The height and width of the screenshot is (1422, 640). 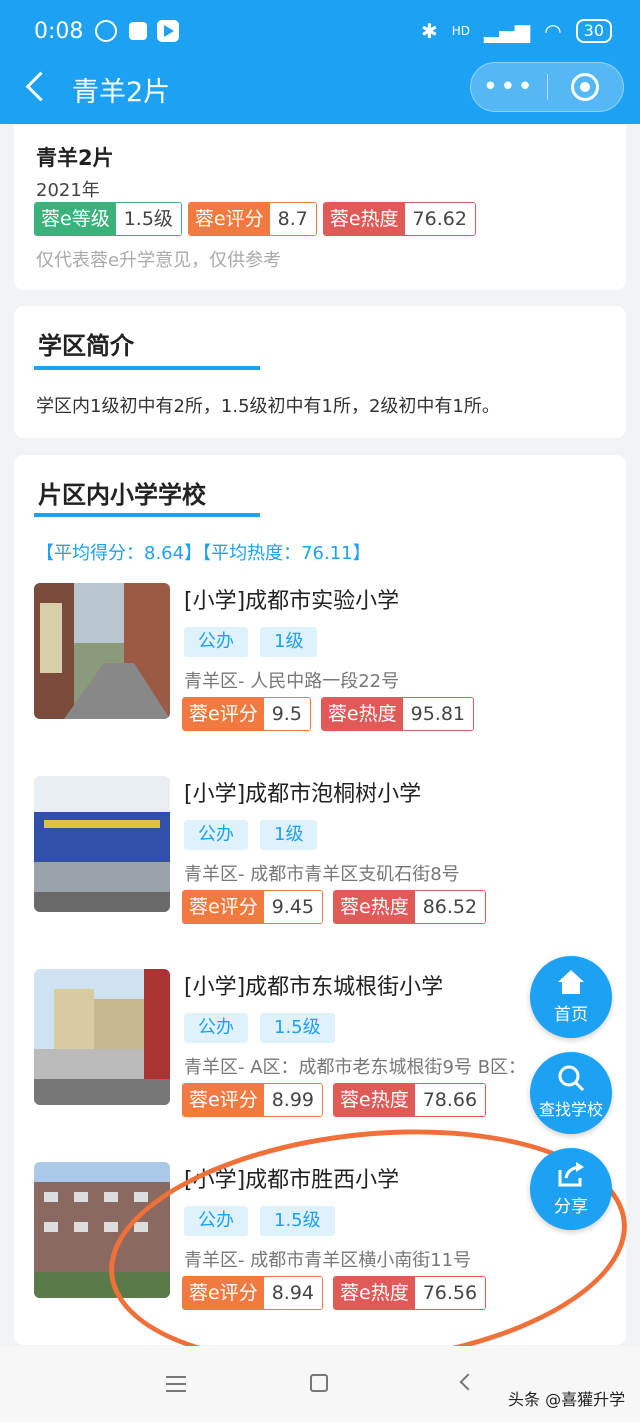 I want to click on heat-badge: 蓉e热度 95.81, so click(x=397, y=714).